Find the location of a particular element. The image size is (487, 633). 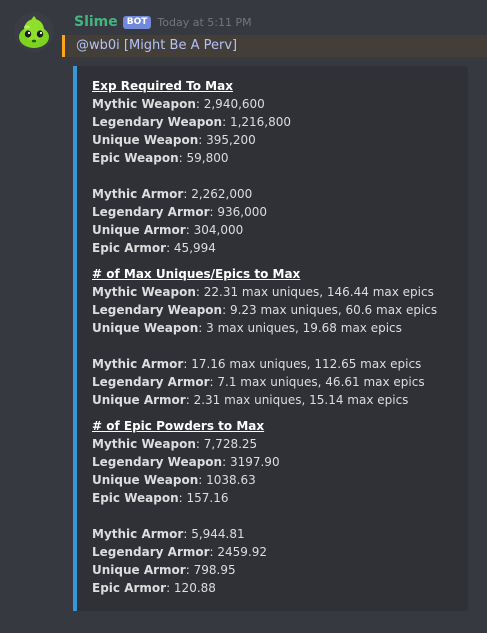

message-header: Slime BOT Today at 5:11 PM is located at coordinates (163, 22).